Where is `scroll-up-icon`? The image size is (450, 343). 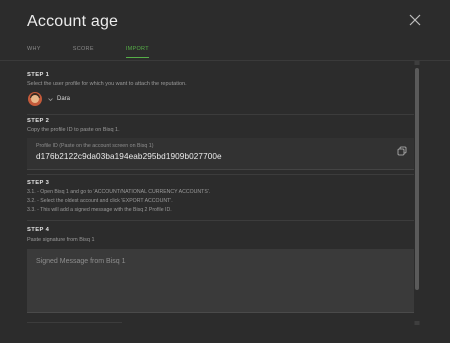 scroll-up-icon is located at coordinates (417, 63).